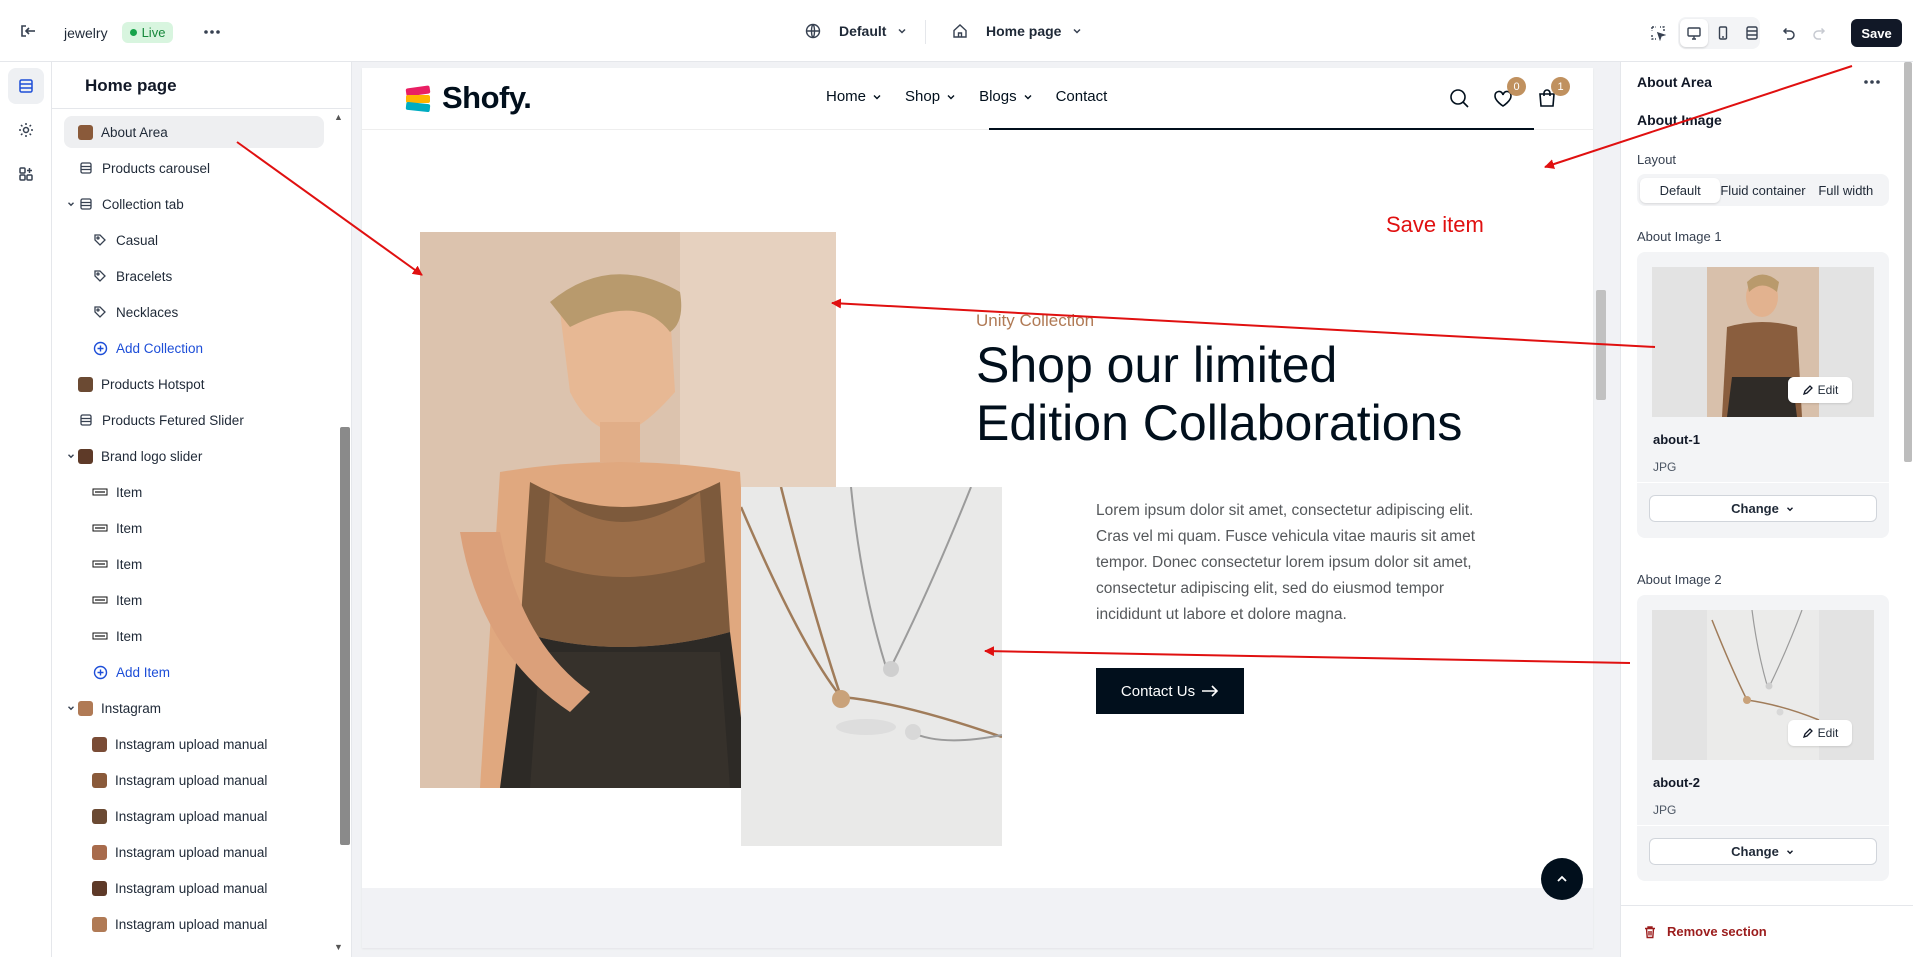 Image resolution: width=1913 pixels, height=957 pixels. I want to click on nav-label: Blogs, so click(998, 96).